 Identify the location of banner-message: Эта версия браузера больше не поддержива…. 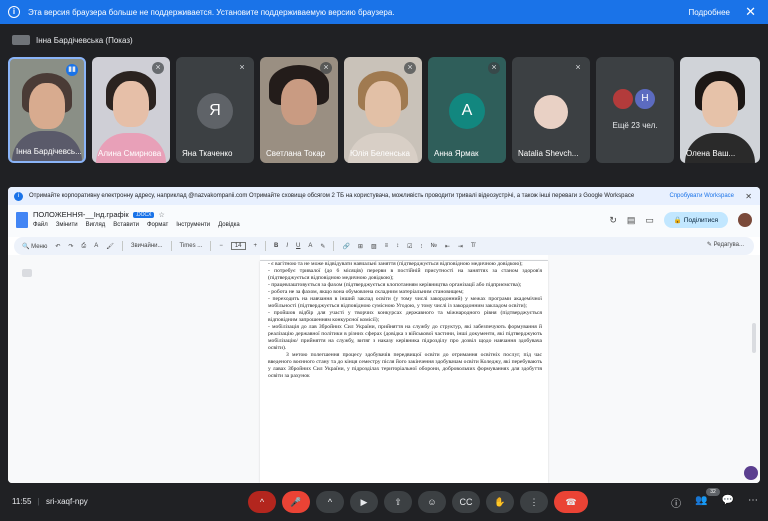
(211, 12).